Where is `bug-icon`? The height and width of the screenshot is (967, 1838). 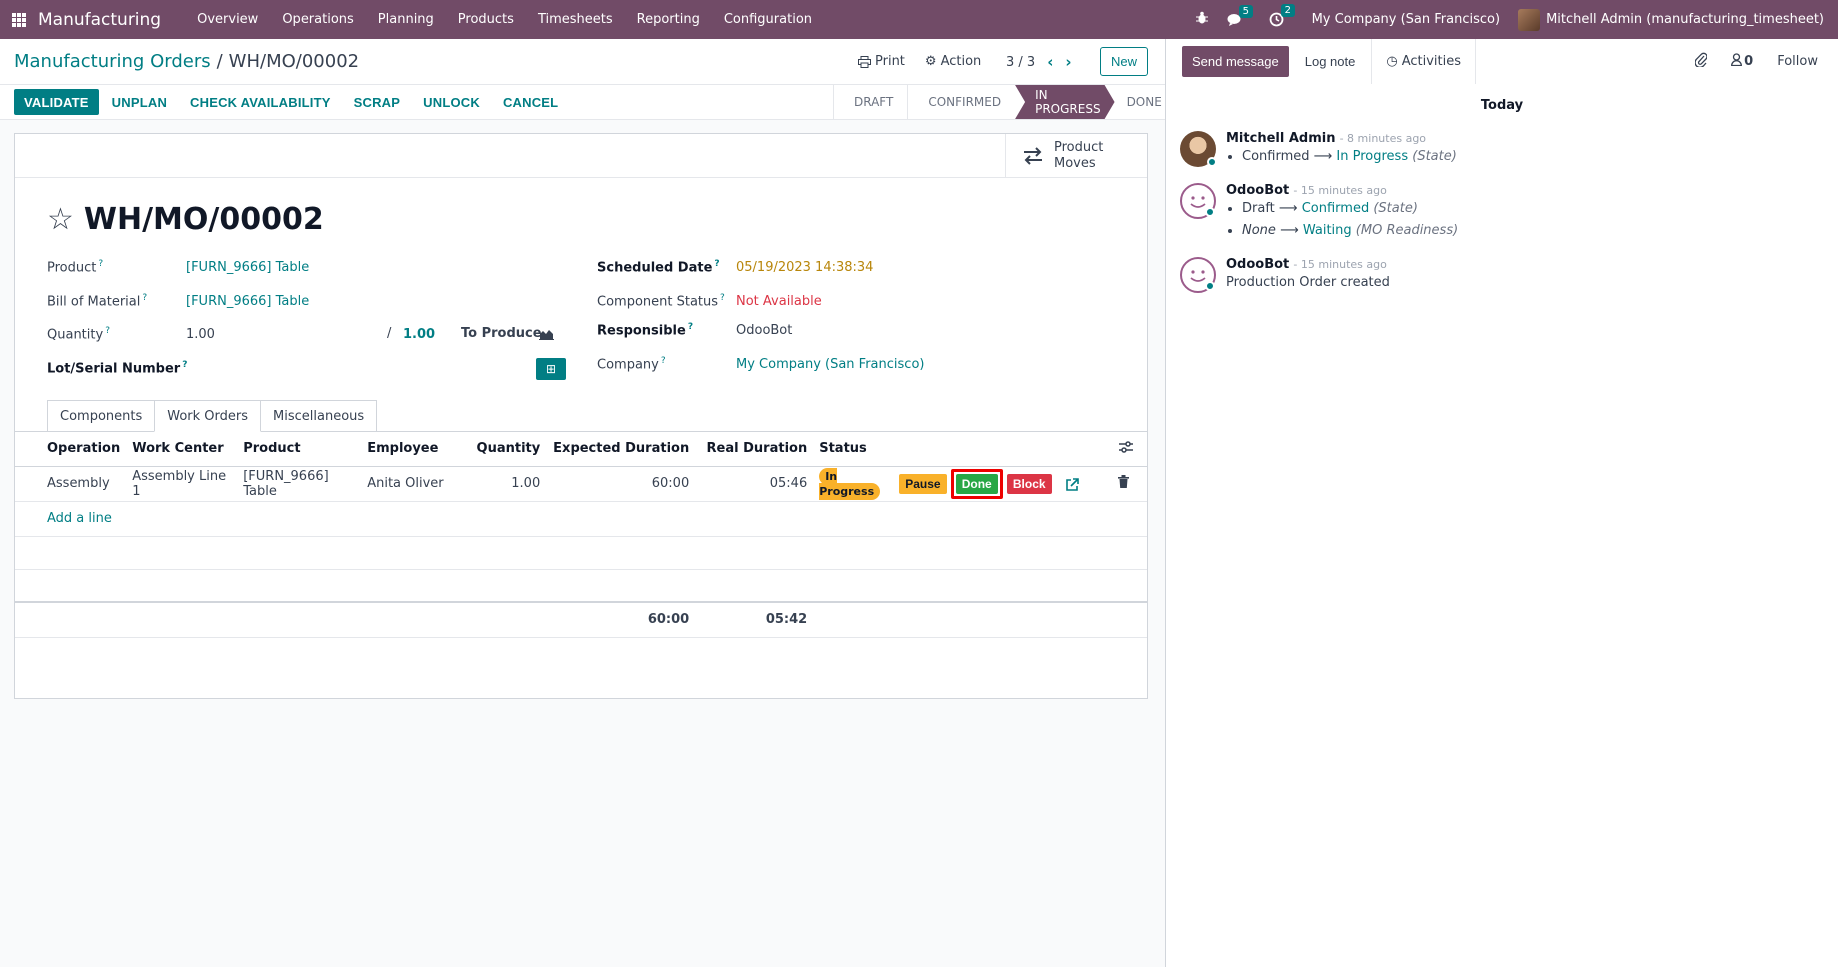
bug-icon is located at coordinates (1202, 20).